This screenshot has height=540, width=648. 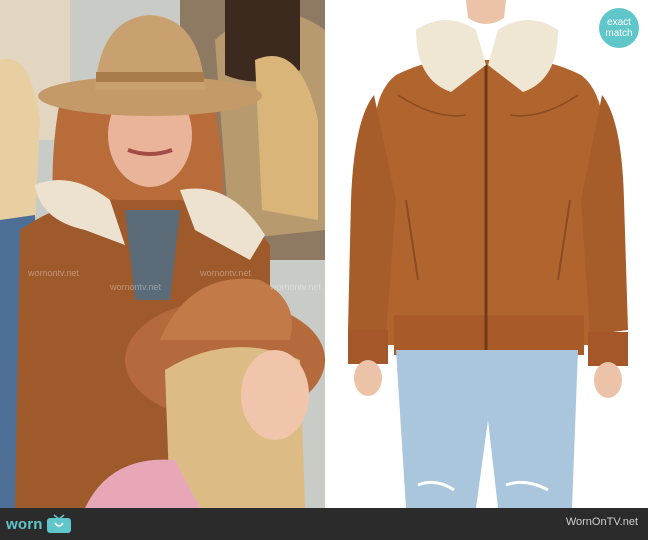 What do you see at coordinates (619, 22) in the screenshot?
I see `badge-line-1: exact` at bounding box center [619, 22].